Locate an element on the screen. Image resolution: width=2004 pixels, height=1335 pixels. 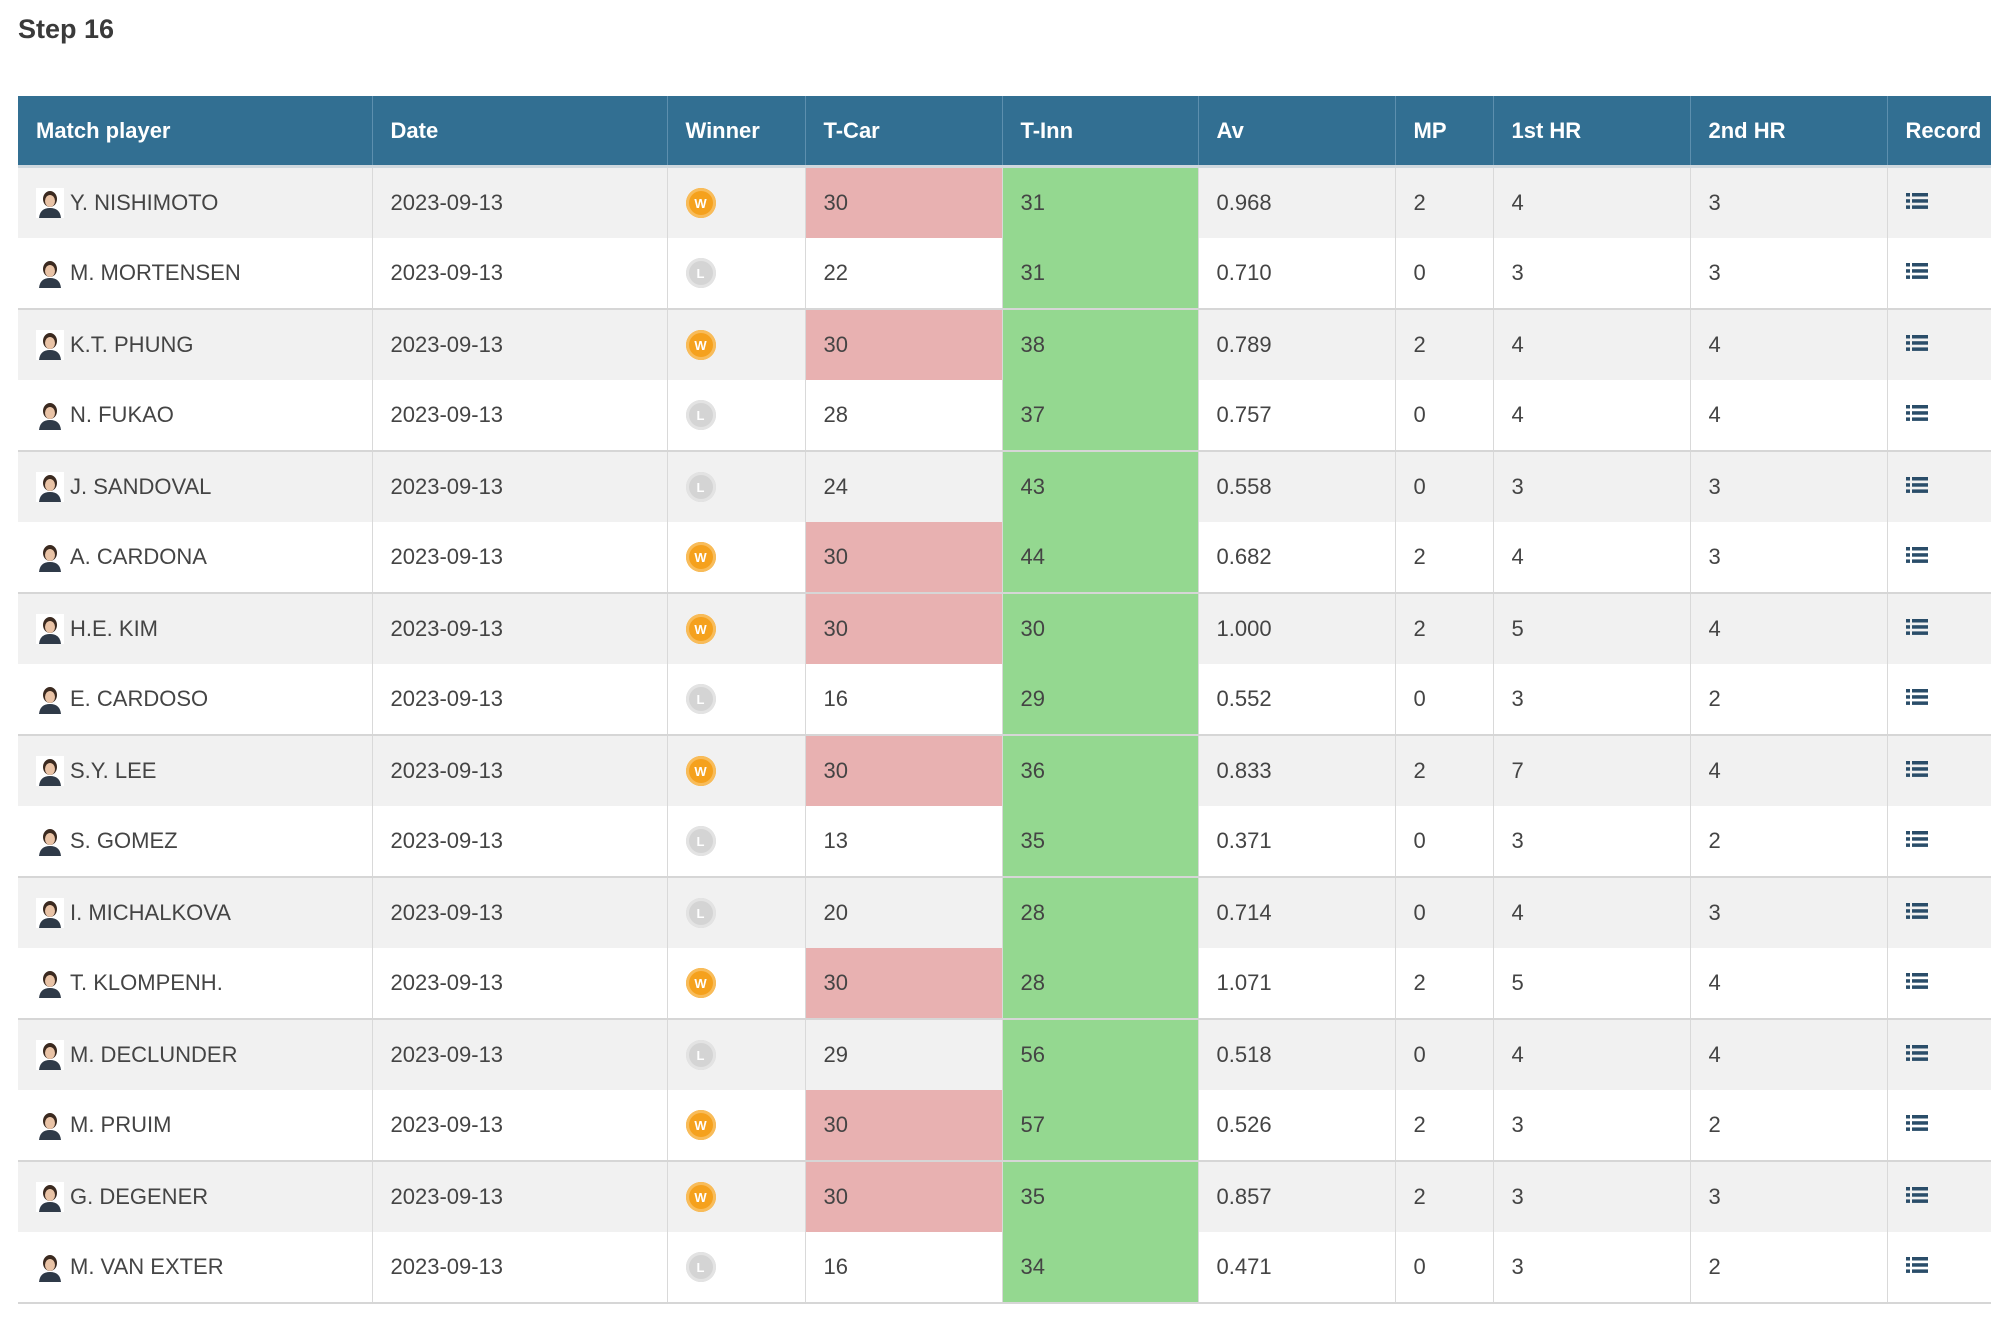
player-cell: N. FUKAO is located at coordinates (195, 415).